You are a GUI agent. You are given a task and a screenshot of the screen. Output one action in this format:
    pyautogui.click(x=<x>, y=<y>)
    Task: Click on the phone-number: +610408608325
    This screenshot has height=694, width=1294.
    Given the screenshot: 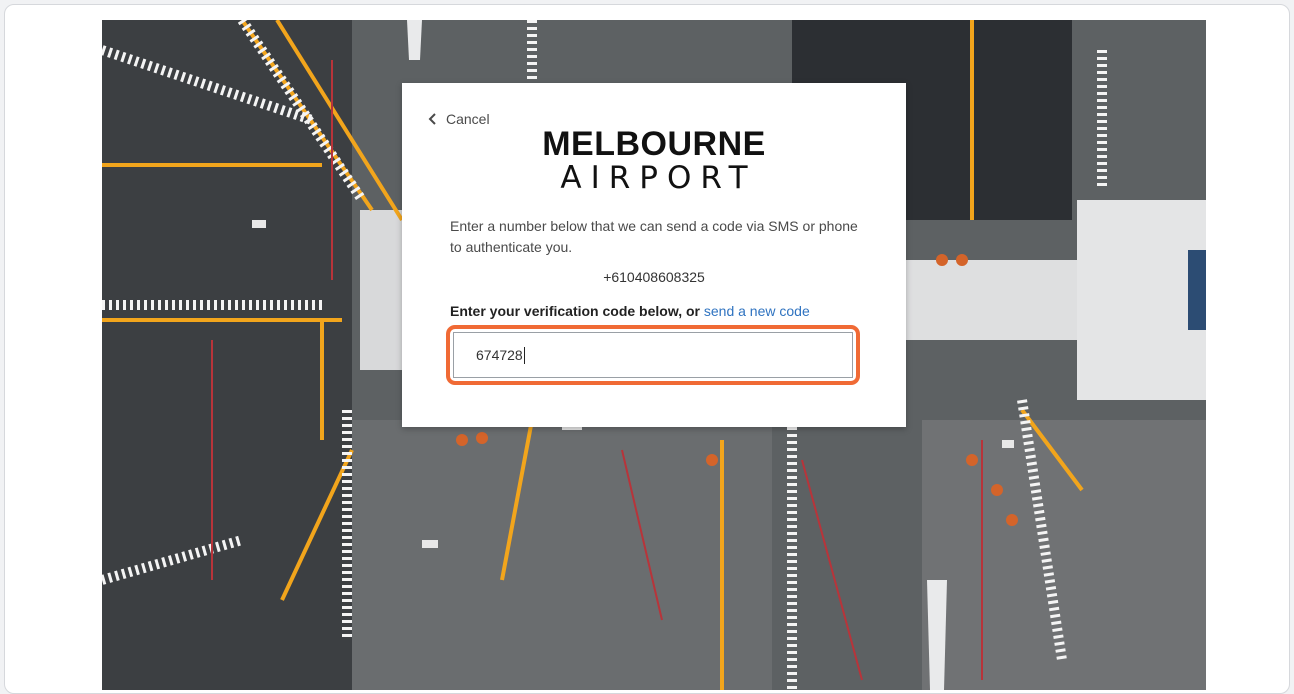 What is the action you would take?
    pyautogui.click(x=654, y=277)
    